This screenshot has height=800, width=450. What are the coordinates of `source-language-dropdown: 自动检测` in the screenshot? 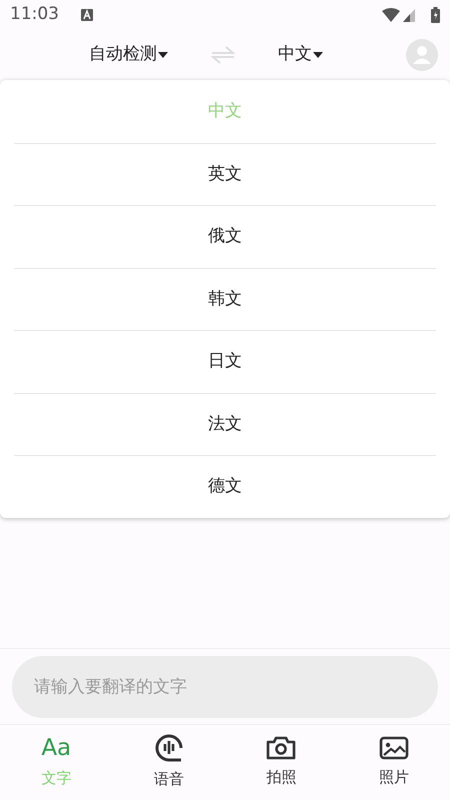 It's located at (128, 55).